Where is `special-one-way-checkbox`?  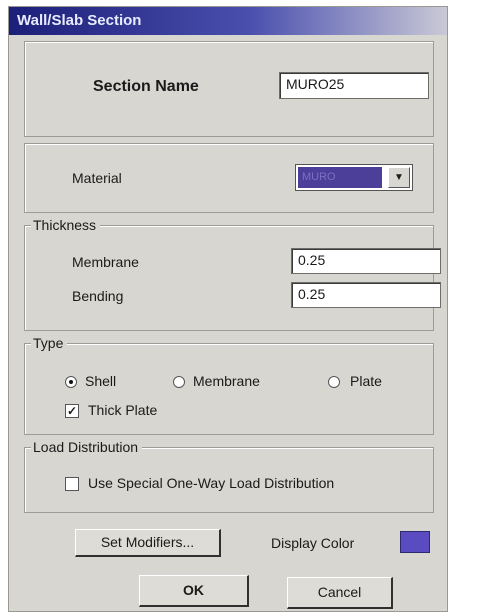
special-one-way-checkbox is located at coordinates (72, 484).